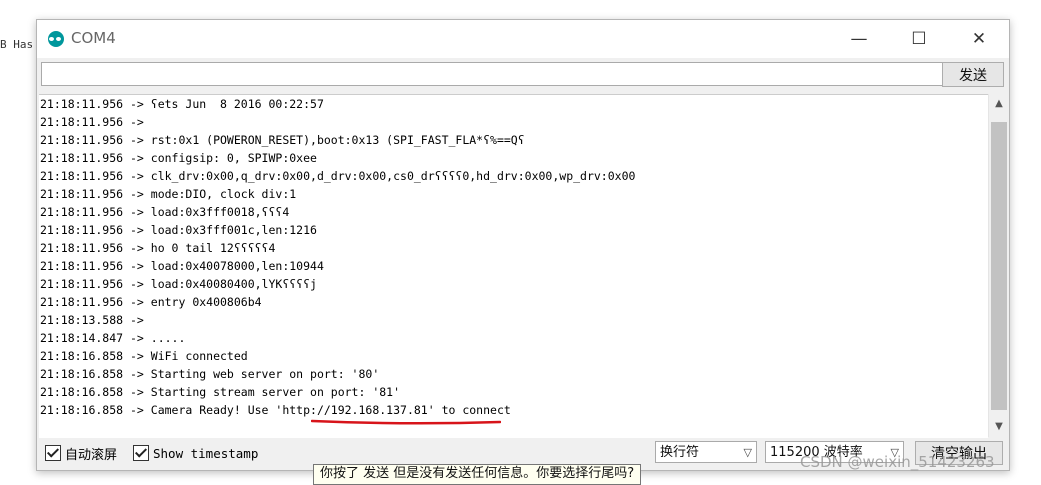 The height and width of the screenshot is (485, 1041). Describe the element at coordinates (144, 356) in the screenshot. I see `output-line: 21:18:16.858 -> WiFi connected` at that location.